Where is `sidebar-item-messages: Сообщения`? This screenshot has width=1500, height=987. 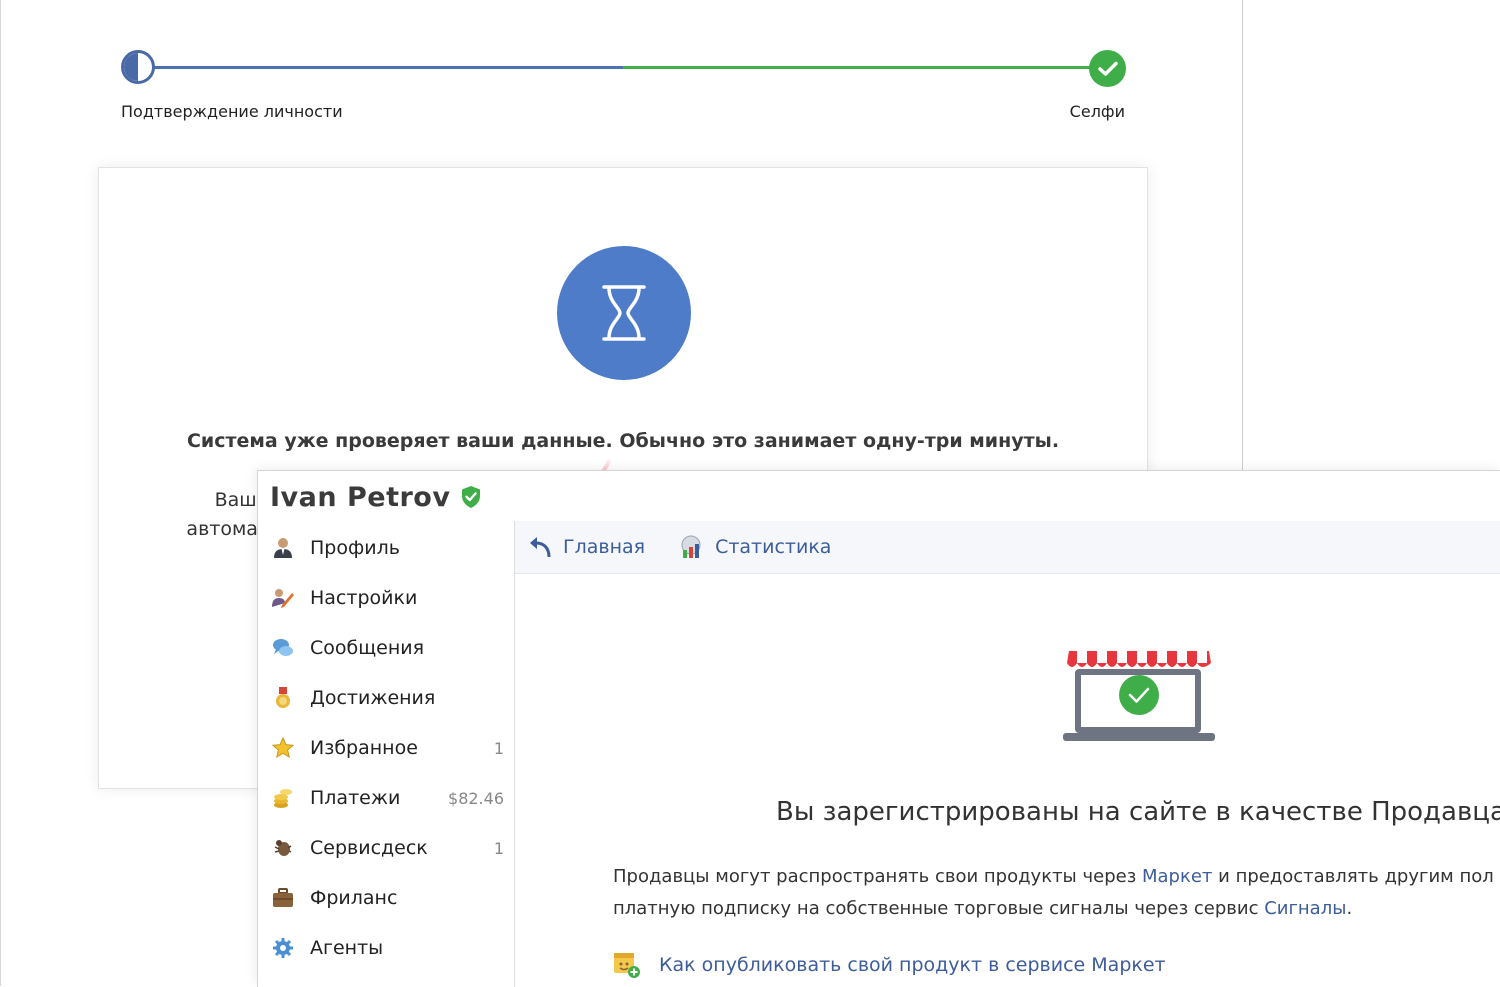
sidebar-item-messages: Сообщения is located at coordinates (388, 648).